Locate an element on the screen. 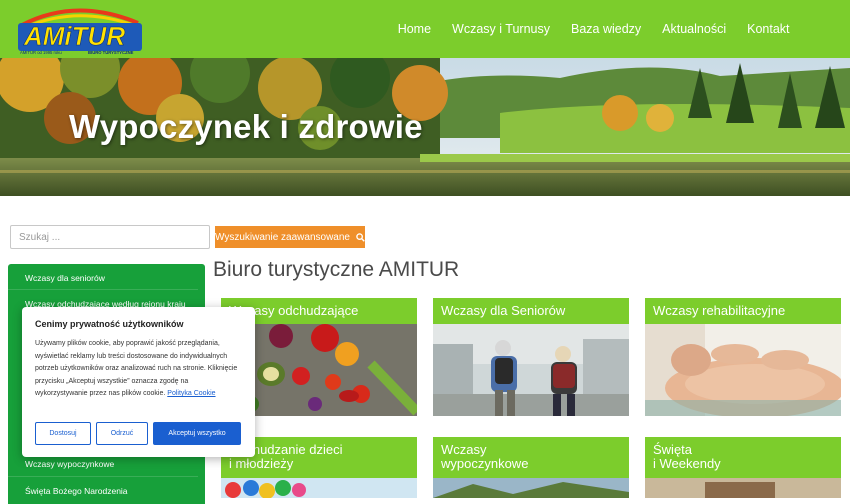  card-wczasy-wypoczynkowe: Wczasy wypoczynkowe is located at coordinates (531, 467).